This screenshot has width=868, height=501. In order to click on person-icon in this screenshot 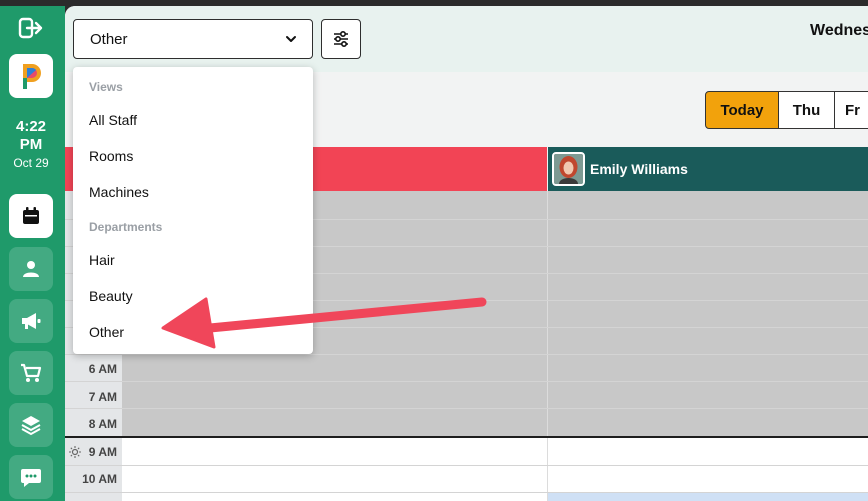, I will do `click(31, 269)`.